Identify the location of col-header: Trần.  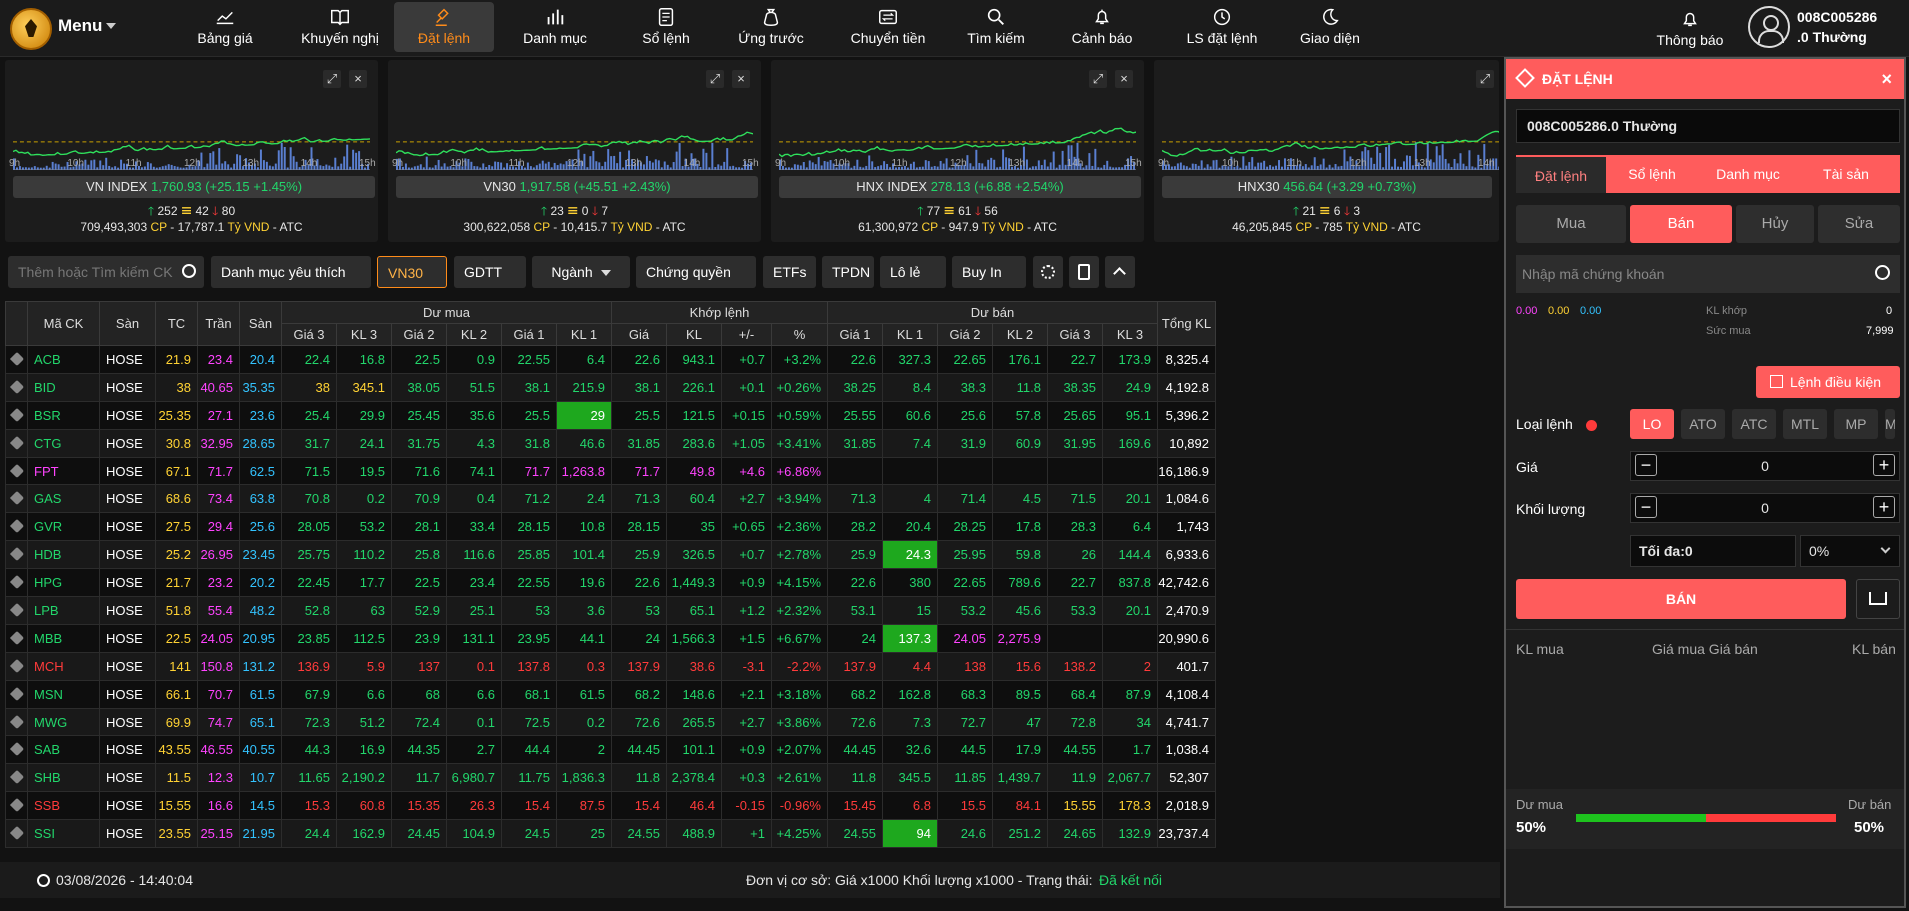
(218, 323).